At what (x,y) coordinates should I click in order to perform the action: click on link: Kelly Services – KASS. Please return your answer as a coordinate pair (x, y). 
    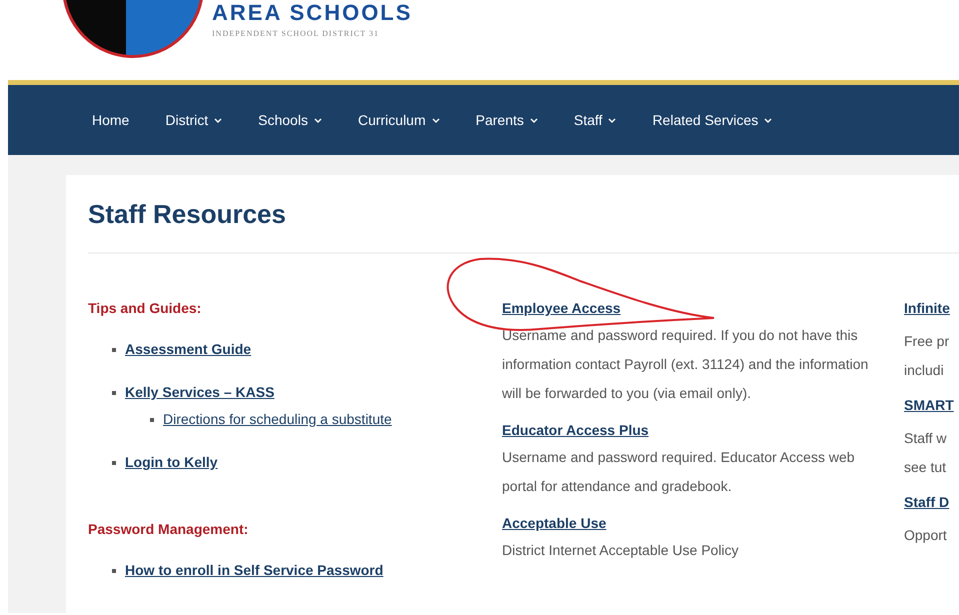
    Looking at the image, I should click on (199, 393).